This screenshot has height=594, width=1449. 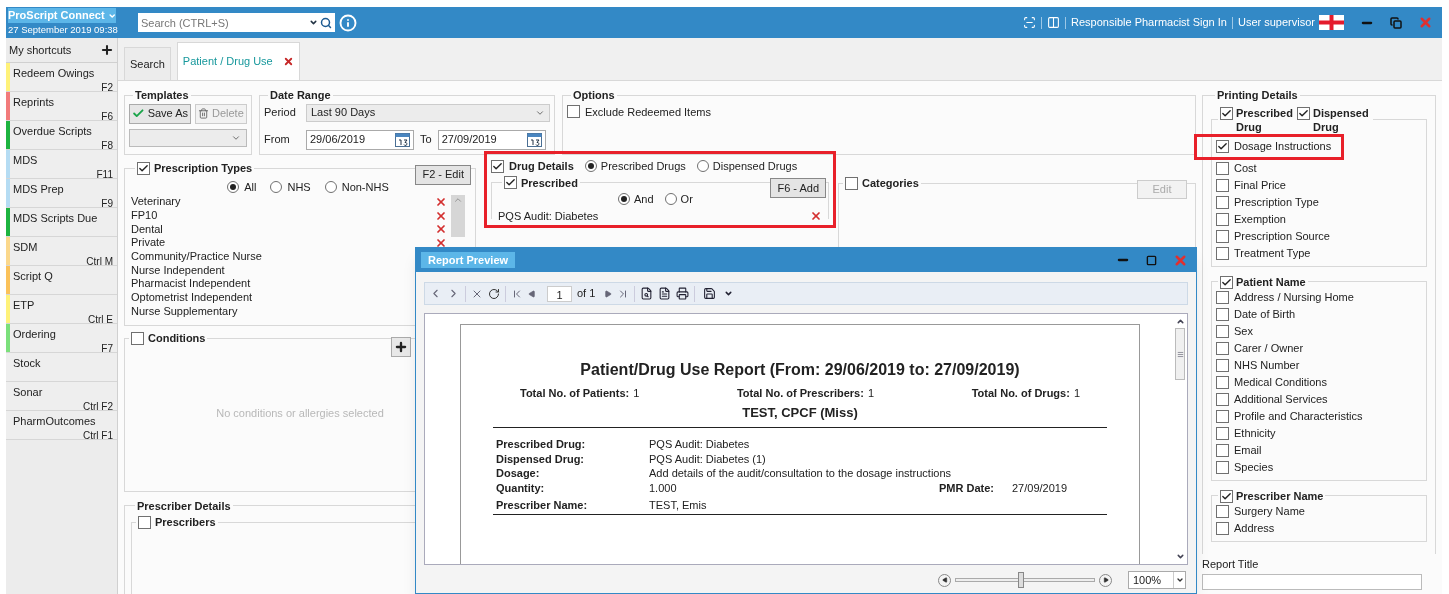 What do you see at coordinates (594, 95) in the screenshot?
I see `panel-title: Options` at bounding box center [594, 95].